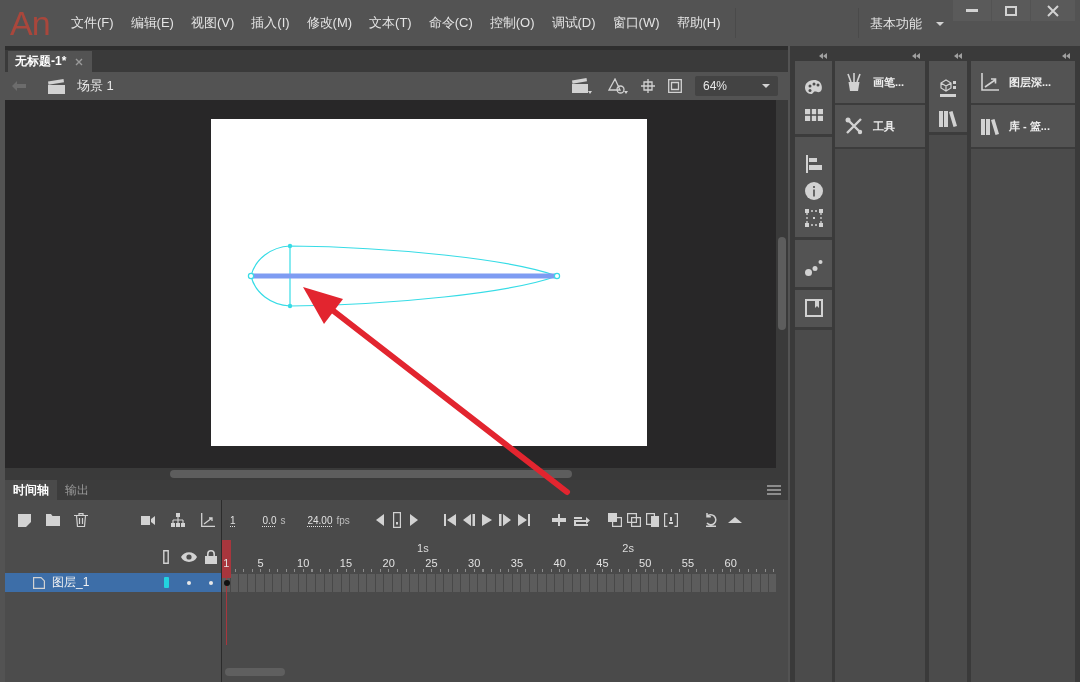  Describe the element at coordinates (558, 520) in the screenshot. I see `center-frame-icon` at that location.